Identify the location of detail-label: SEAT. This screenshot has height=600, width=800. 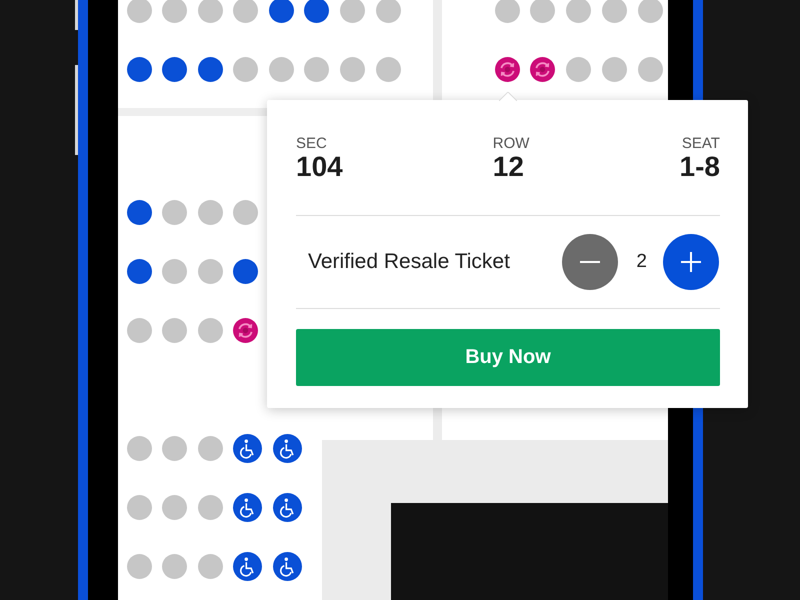
(701, 144).